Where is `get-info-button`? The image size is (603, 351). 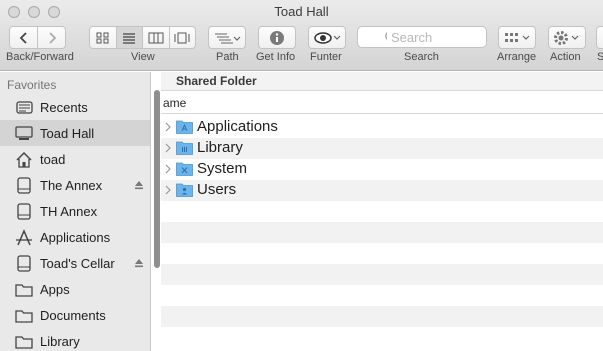 get-info-button is located at coordinates (277, 37).